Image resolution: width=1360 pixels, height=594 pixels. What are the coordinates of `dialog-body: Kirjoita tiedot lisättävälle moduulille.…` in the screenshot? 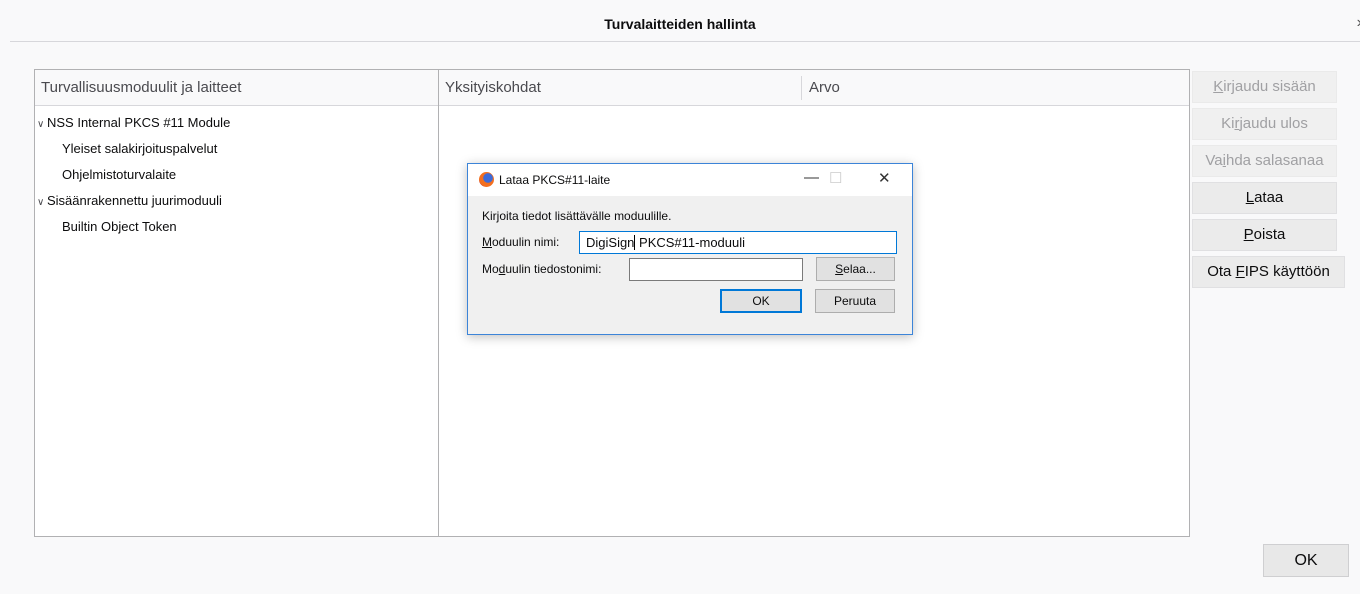 It's located at (690, 263).